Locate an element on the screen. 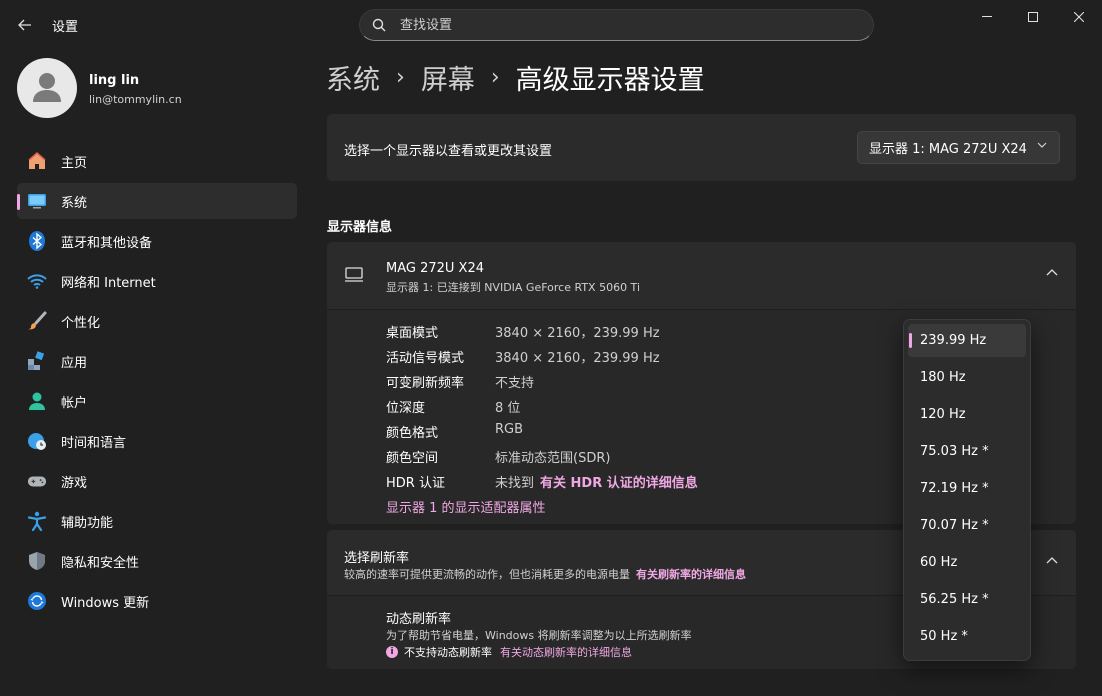 The image size is (1102, 696). page-title: 高级显示器设置 is located at coordinates (610, 80).